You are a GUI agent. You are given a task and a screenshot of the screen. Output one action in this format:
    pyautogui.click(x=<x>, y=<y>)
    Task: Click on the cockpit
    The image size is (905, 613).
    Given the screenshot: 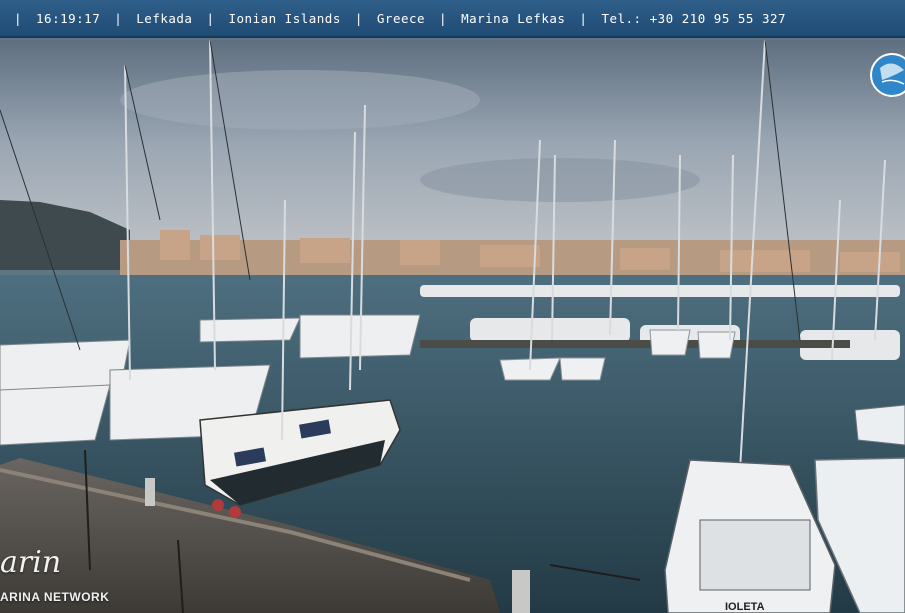 What is the action you would take?
    pyautogui.click(x=755, y=555)
    